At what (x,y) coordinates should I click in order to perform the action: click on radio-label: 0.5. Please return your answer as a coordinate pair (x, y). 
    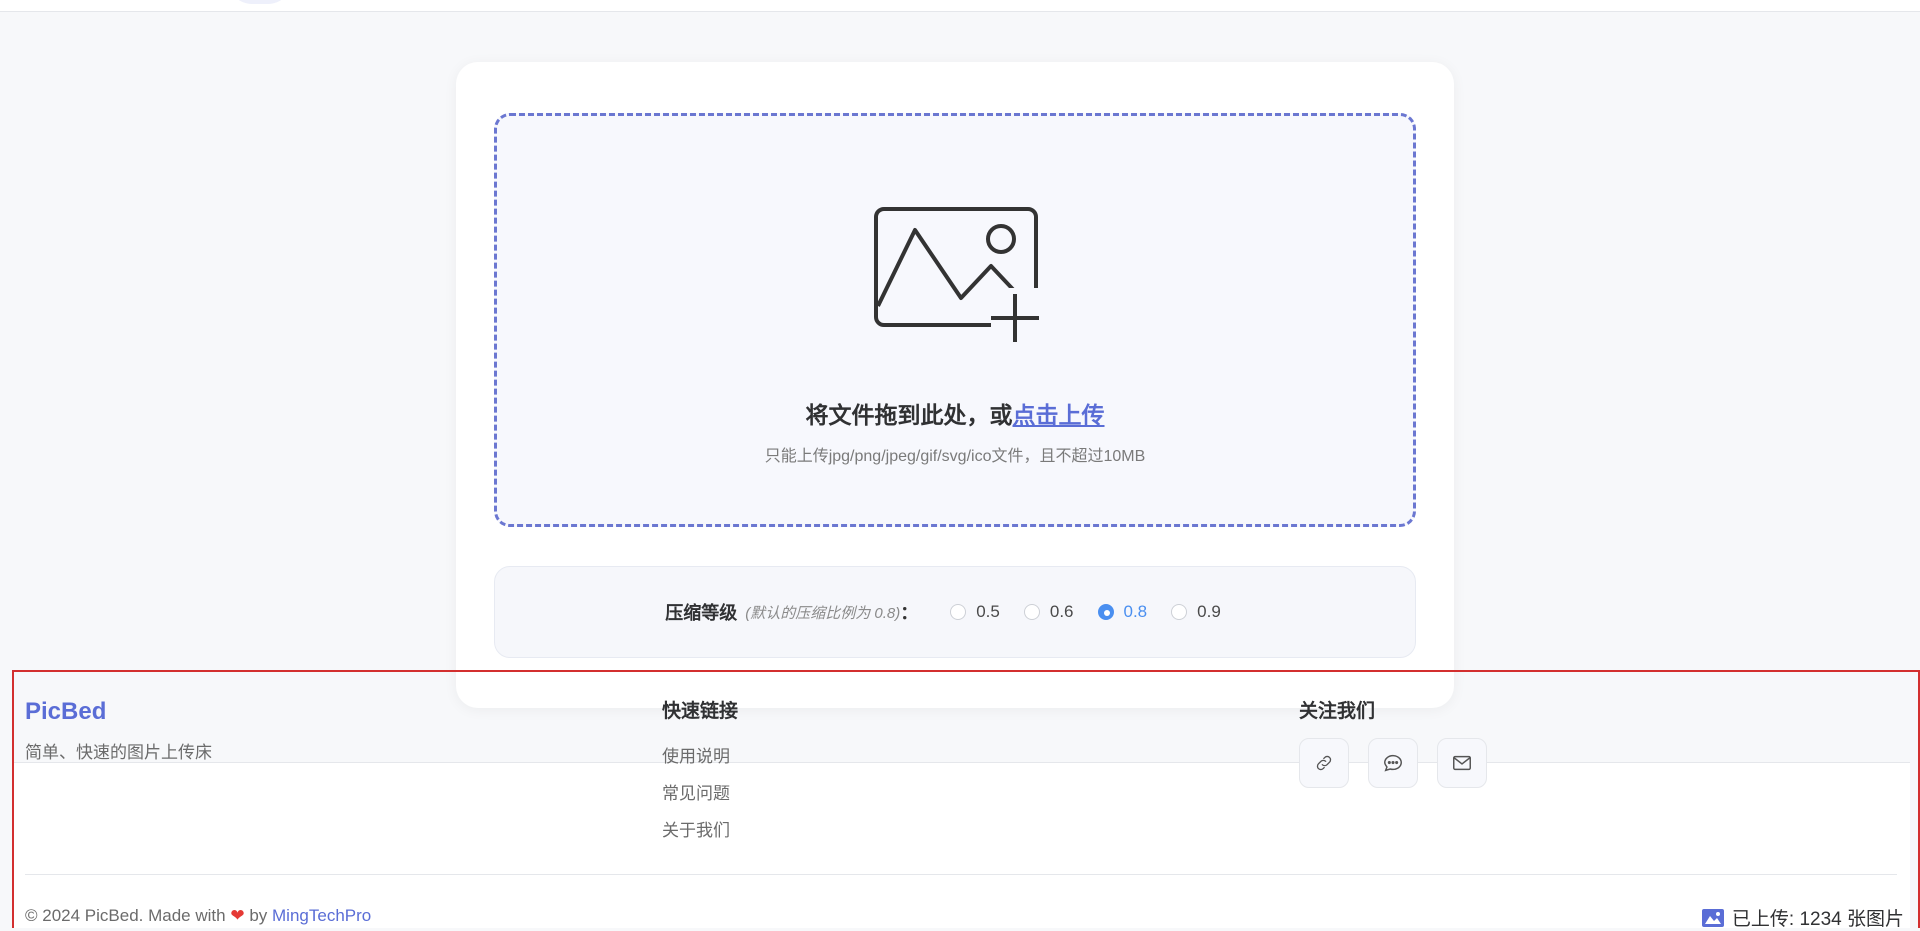
    Looking at the image, I should click on (988, 611).